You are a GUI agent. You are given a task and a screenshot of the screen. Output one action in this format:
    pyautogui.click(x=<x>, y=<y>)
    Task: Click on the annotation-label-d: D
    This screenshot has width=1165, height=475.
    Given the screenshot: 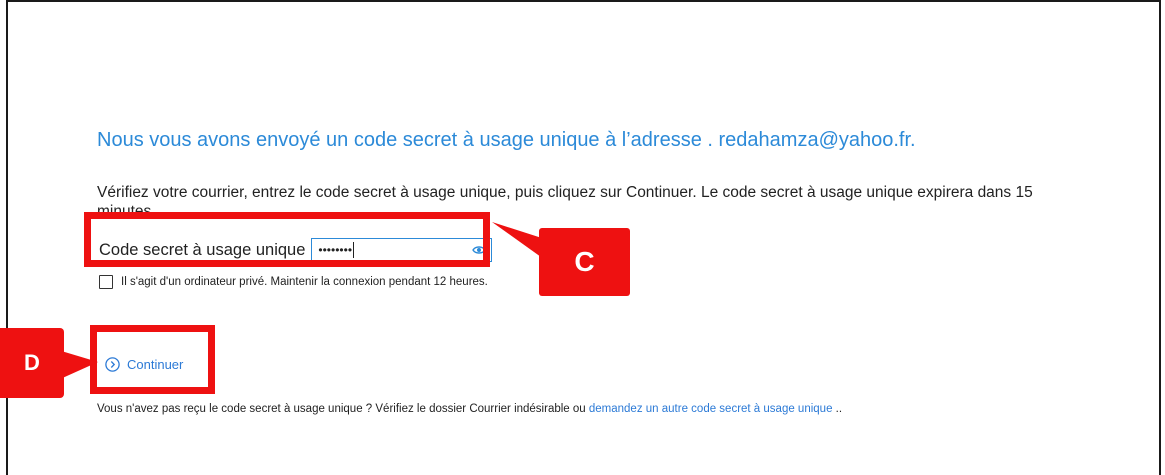 What is the action you would take?
    pyautogui.click(x=32, y=363)
    